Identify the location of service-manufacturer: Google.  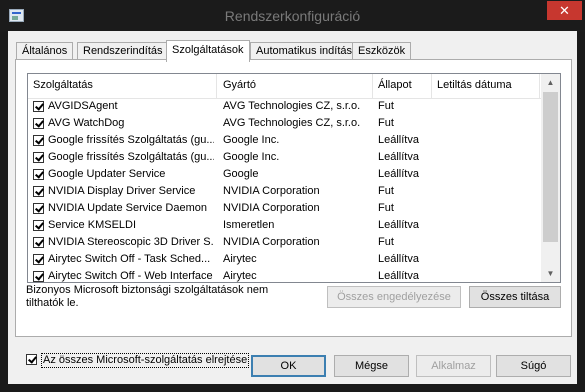
(241, 174).